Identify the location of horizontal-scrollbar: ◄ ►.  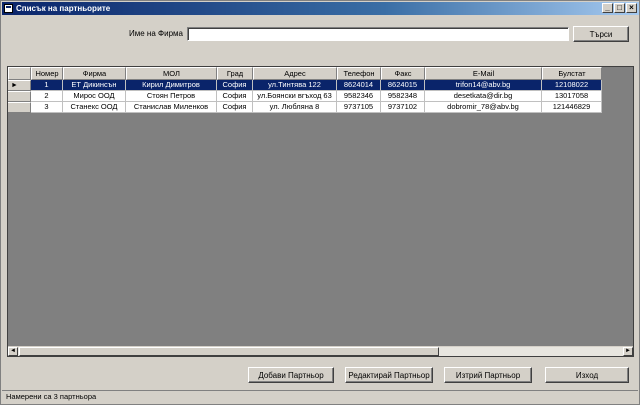
(320, 351).